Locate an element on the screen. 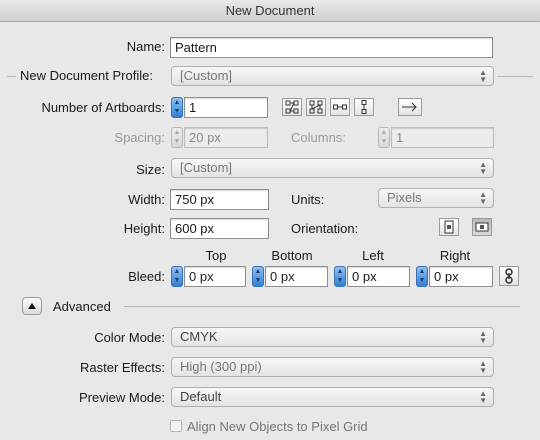  spacing-field: 20 px is located at coordinates (226, 137).